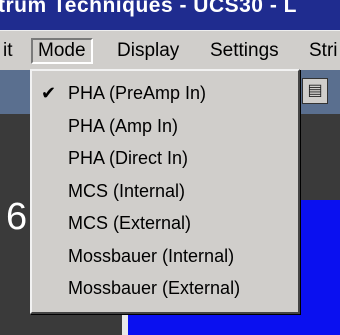 This screenshot has height=335, width=340. I want to click on menu-item-mcs-external: MCS (External), so click(165, 223).